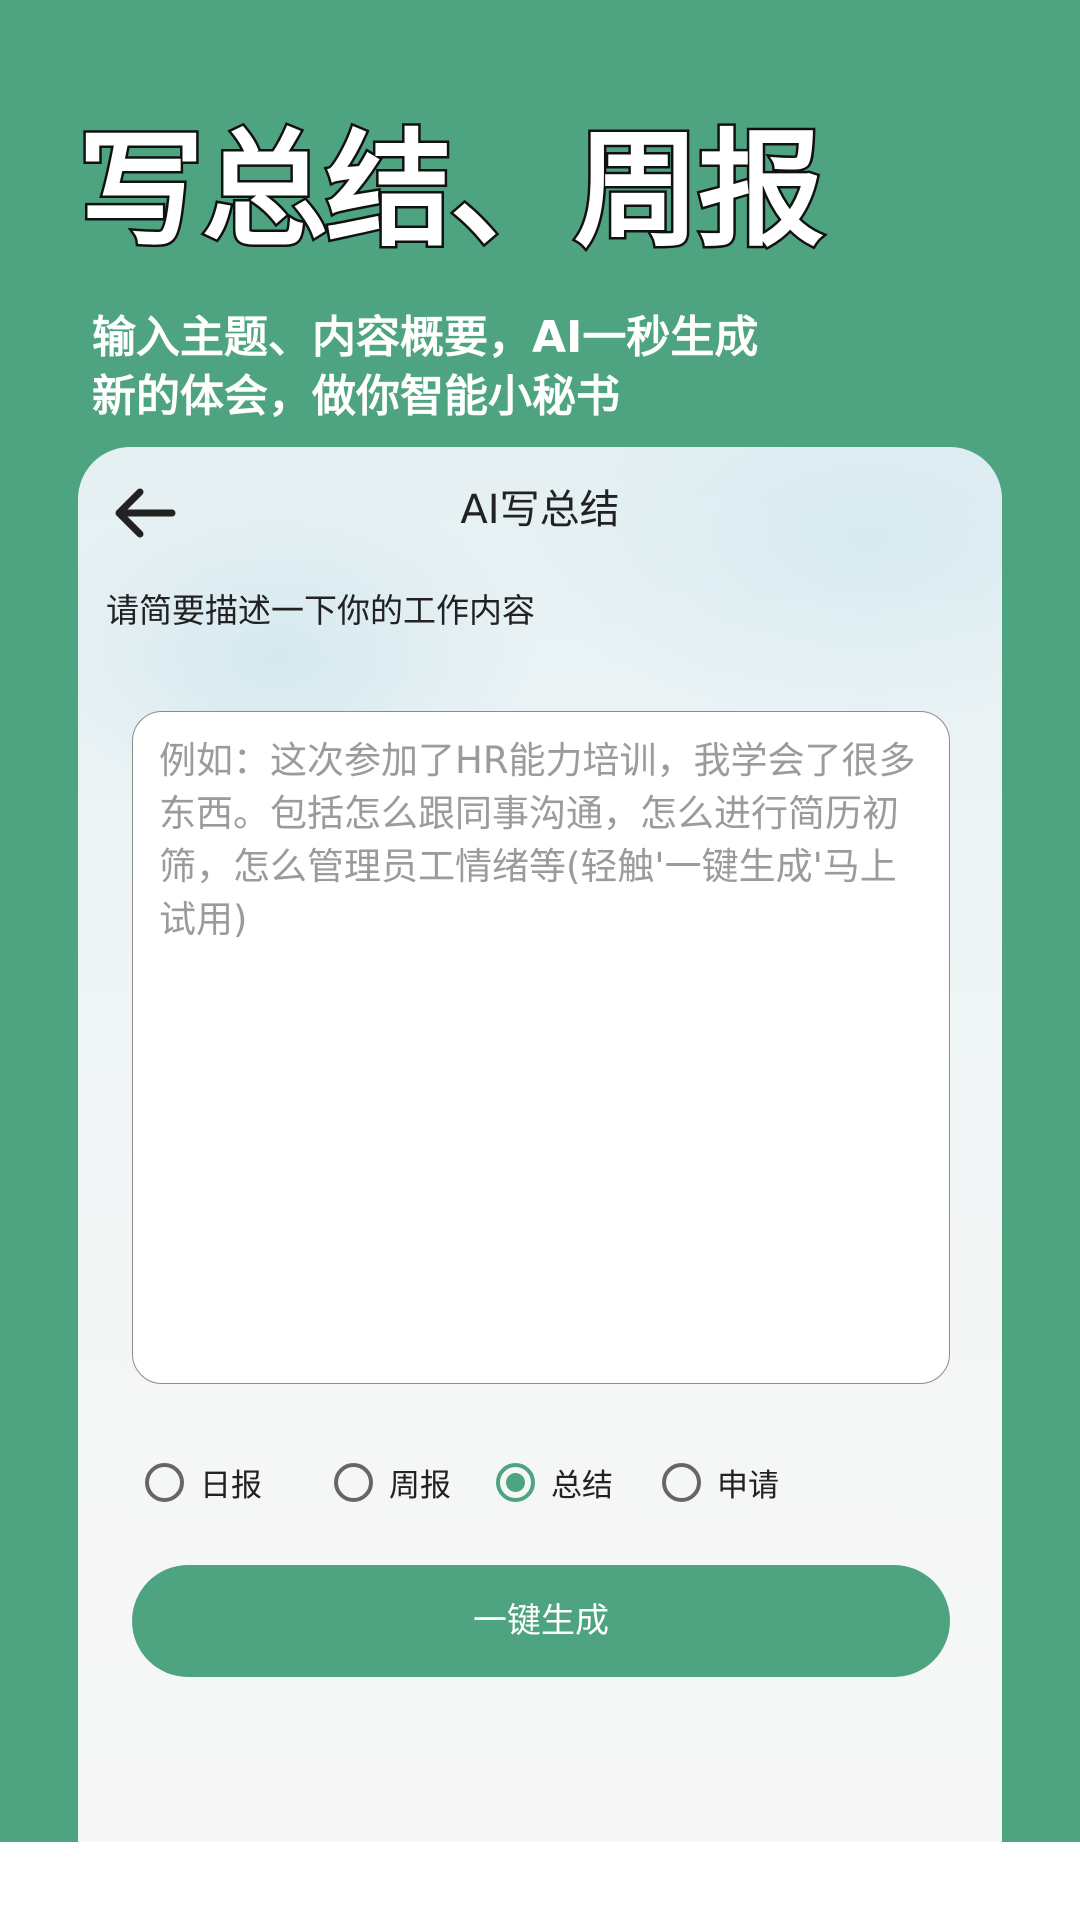 This screenshot has width=1080, height=1920. Describe the element at coordinates (420, 1485) in the screenshot. I see `radio-label: 周报` at that location.